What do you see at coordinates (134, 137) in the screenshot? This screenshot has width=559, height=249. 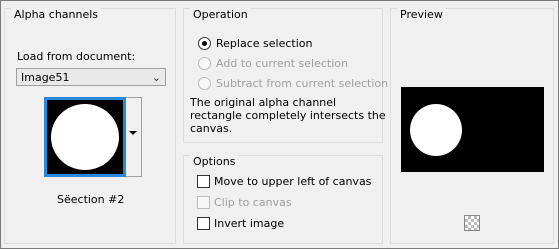 I see `thumbnail-dropdown-button` at bounding box center [134, 137].